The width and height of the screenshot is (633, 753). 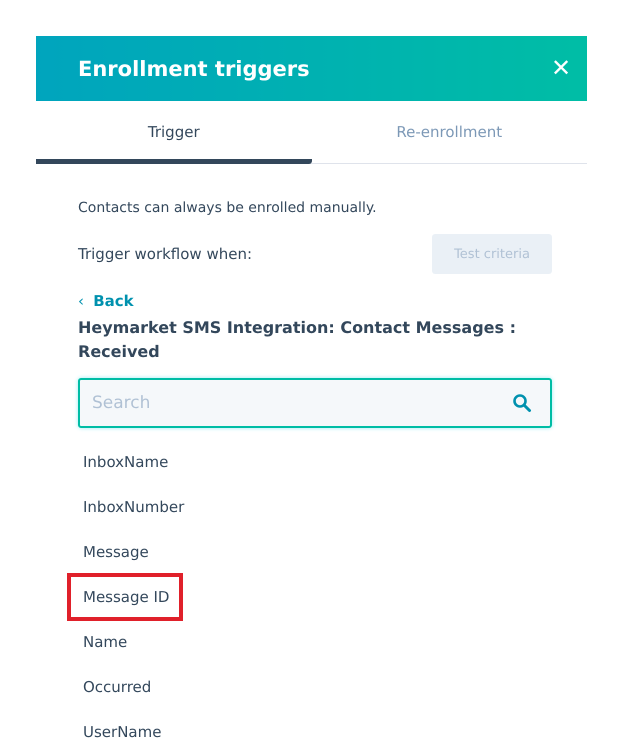 What do you see at coordinates (315, 403) in the screenshot?
I see `search-field: Search` at bounding box center [315, 403].